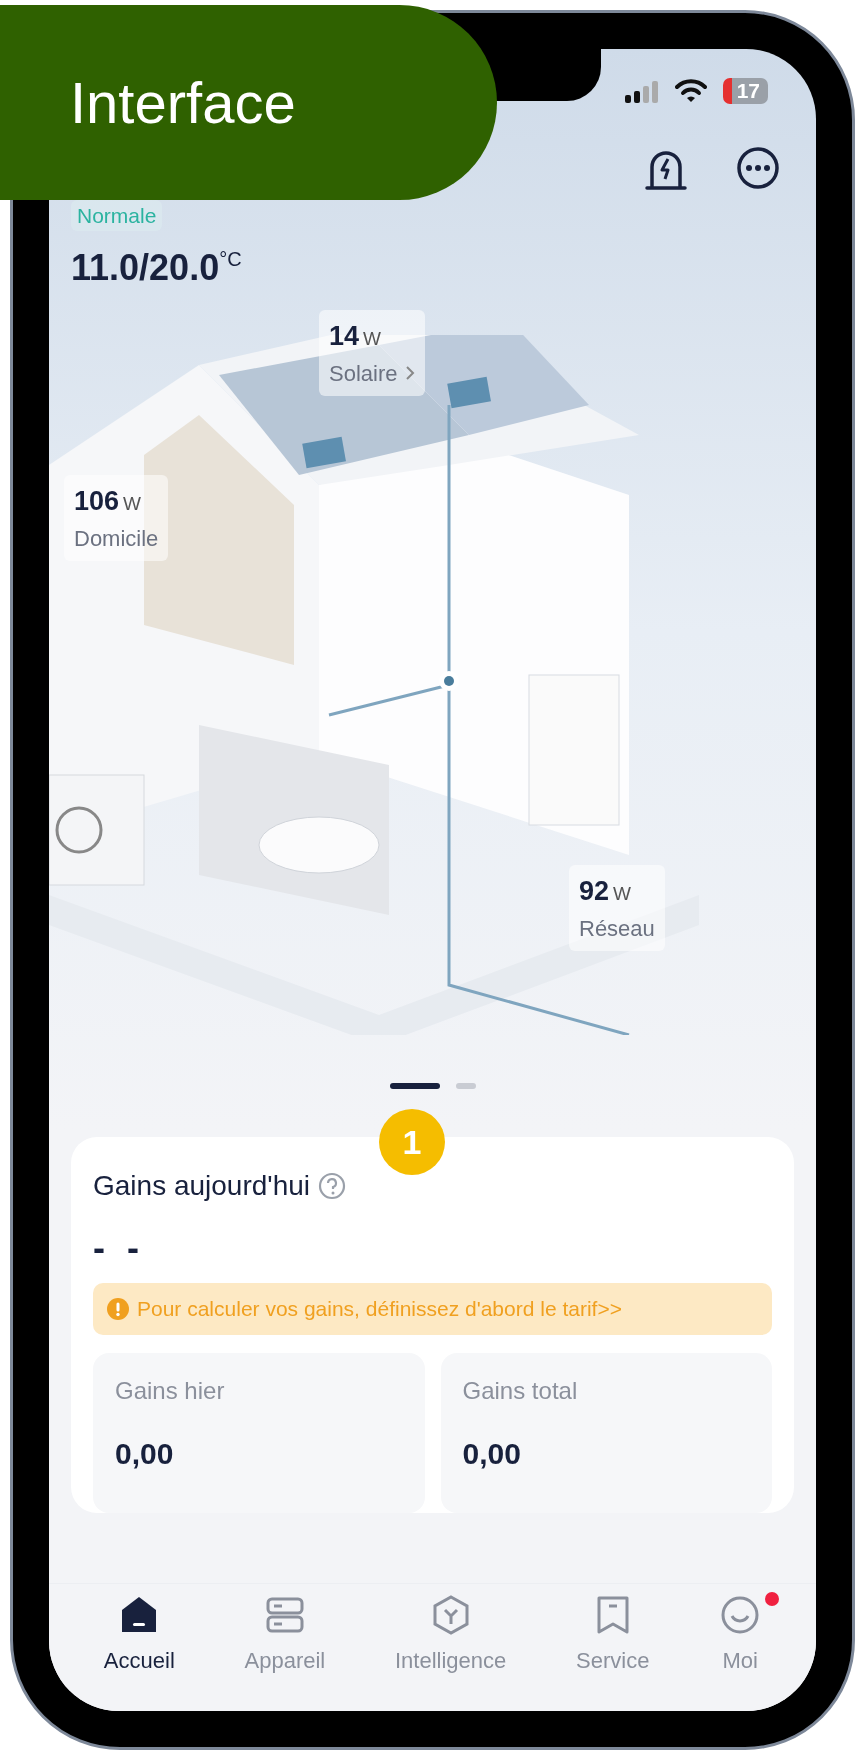  Describe the element at coordinates (170, 1390) in the screenshot. I see `stat-label: Gains hier` at that location.